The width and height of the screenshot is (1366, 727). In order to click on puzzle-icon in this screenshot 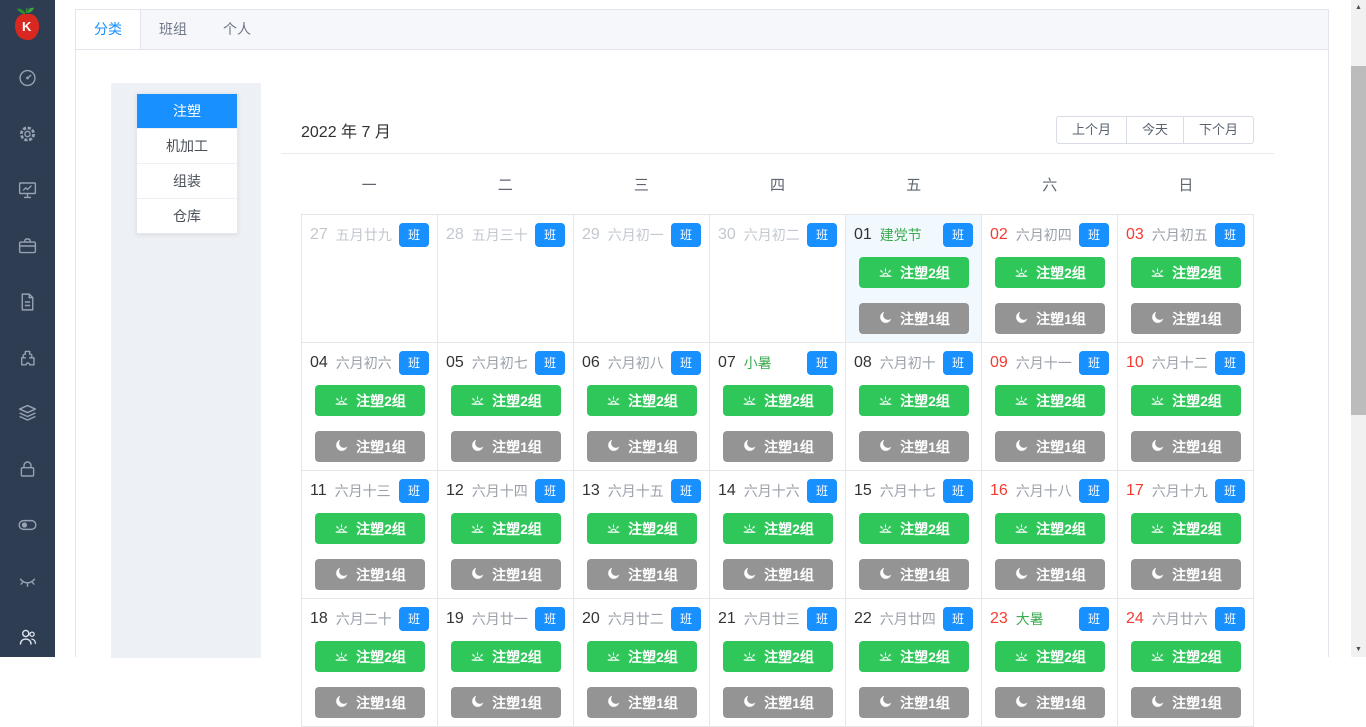, I will do `click(27, 358)`.